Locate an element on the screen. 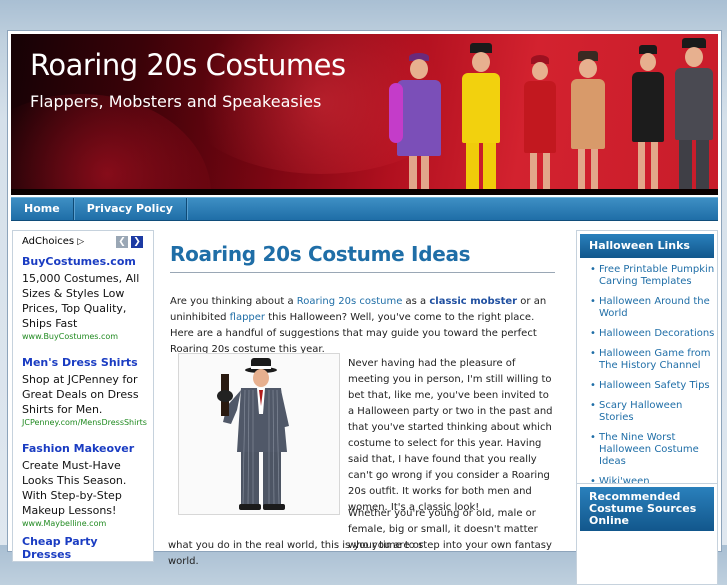 The height and width of the screenshot is (585, 727). costume-figure-flapper-purple is located at coordinates (419, 123).